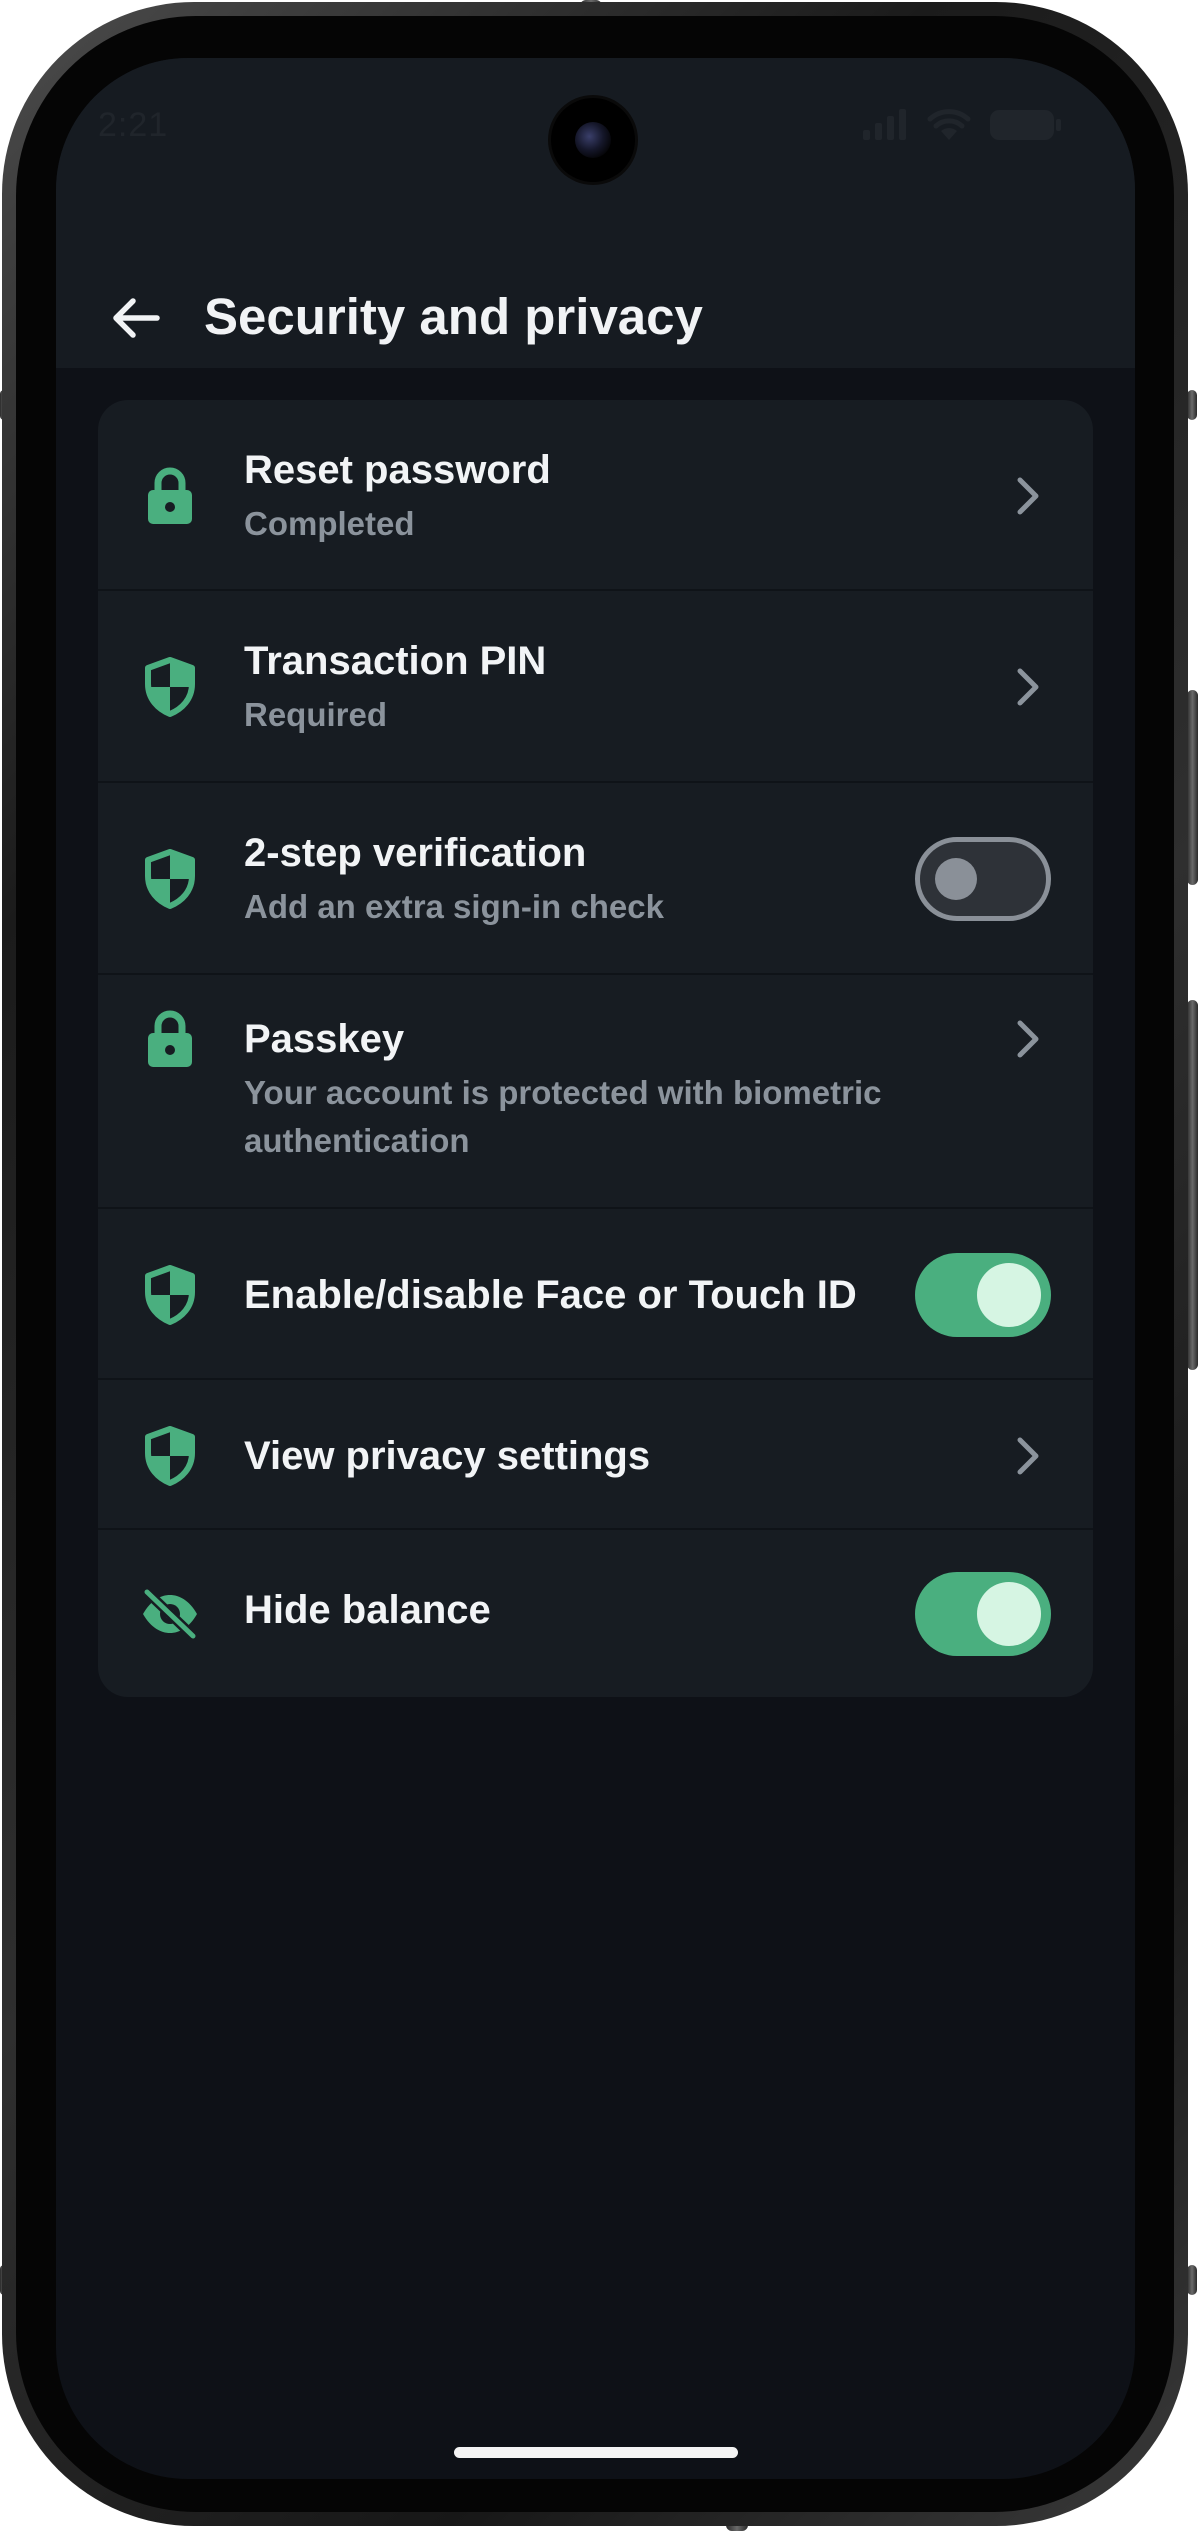  Describe the element at coordinates (367, 1610) in the screenshot. I see `row-title: Hide balance` at that location.